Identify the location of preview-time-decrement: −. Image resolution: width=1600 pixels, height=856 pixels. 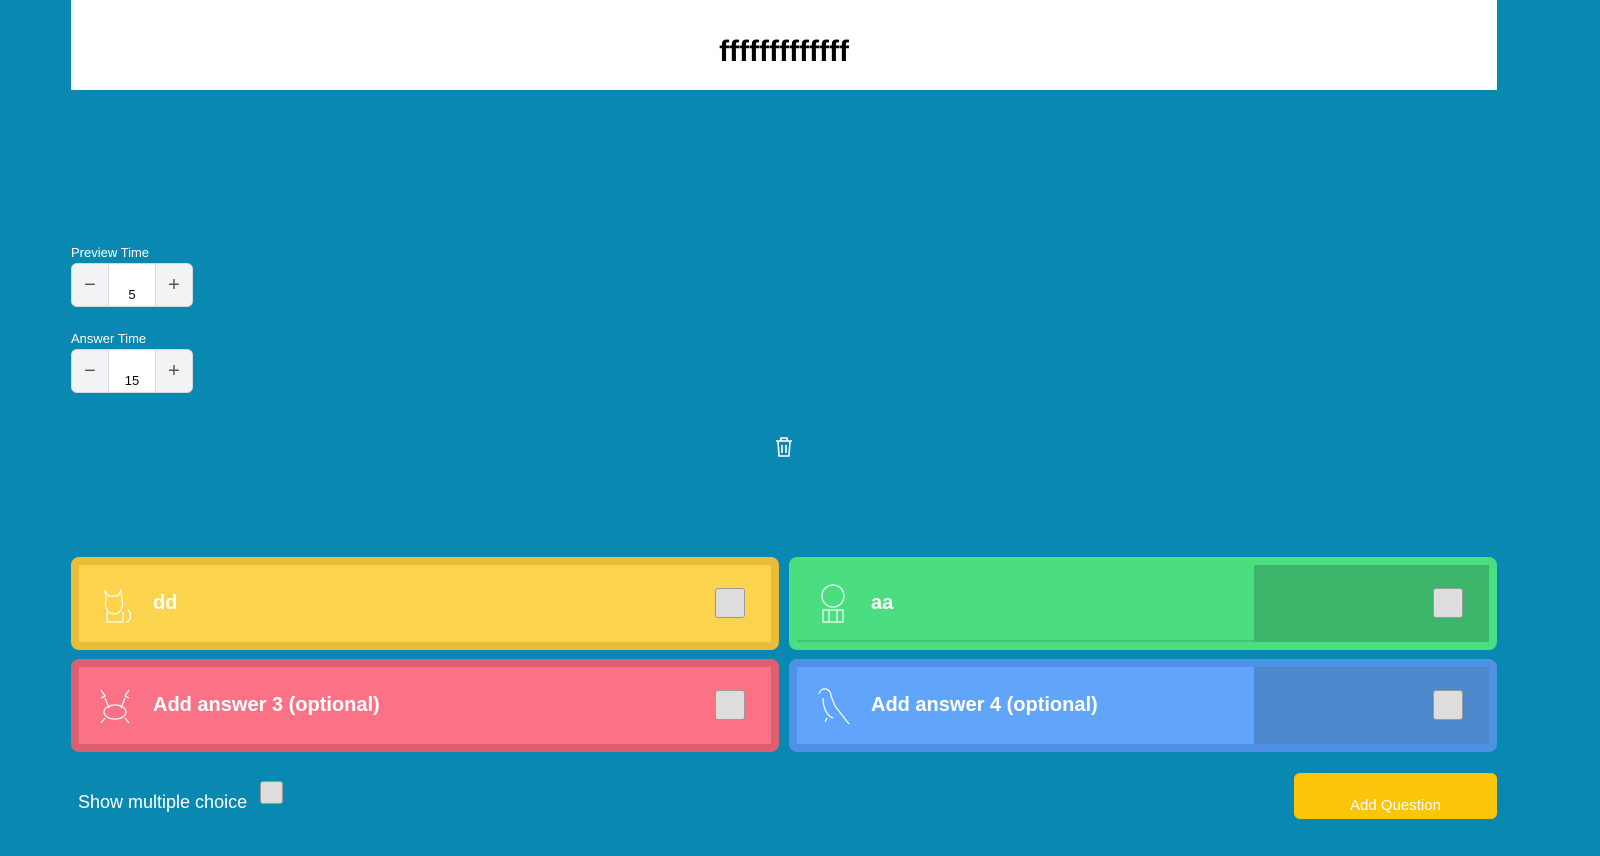
(90, 285).